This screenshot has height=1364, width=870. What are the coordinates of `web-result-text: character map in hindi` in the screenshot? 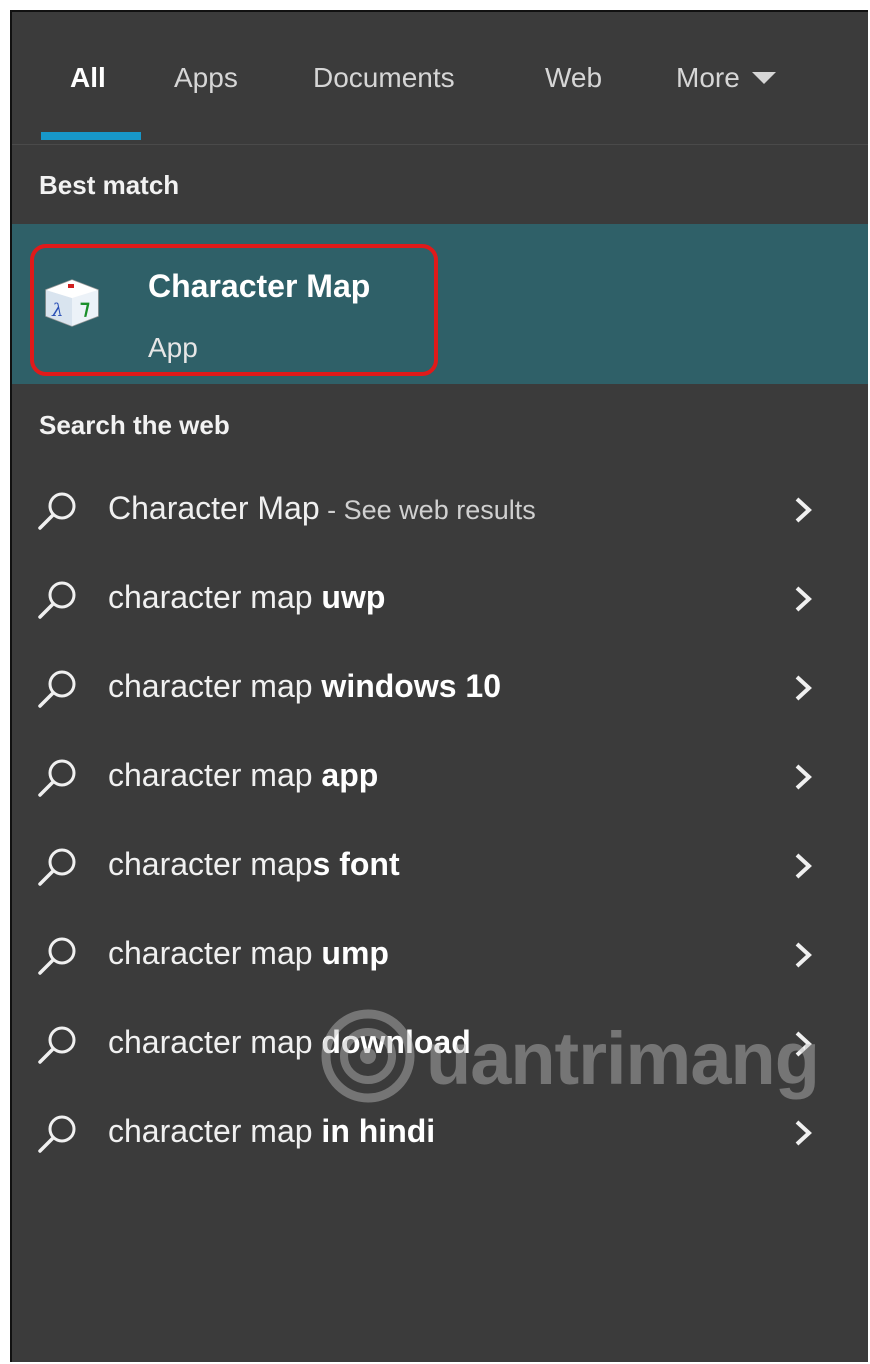 It's located at (272, 1131).